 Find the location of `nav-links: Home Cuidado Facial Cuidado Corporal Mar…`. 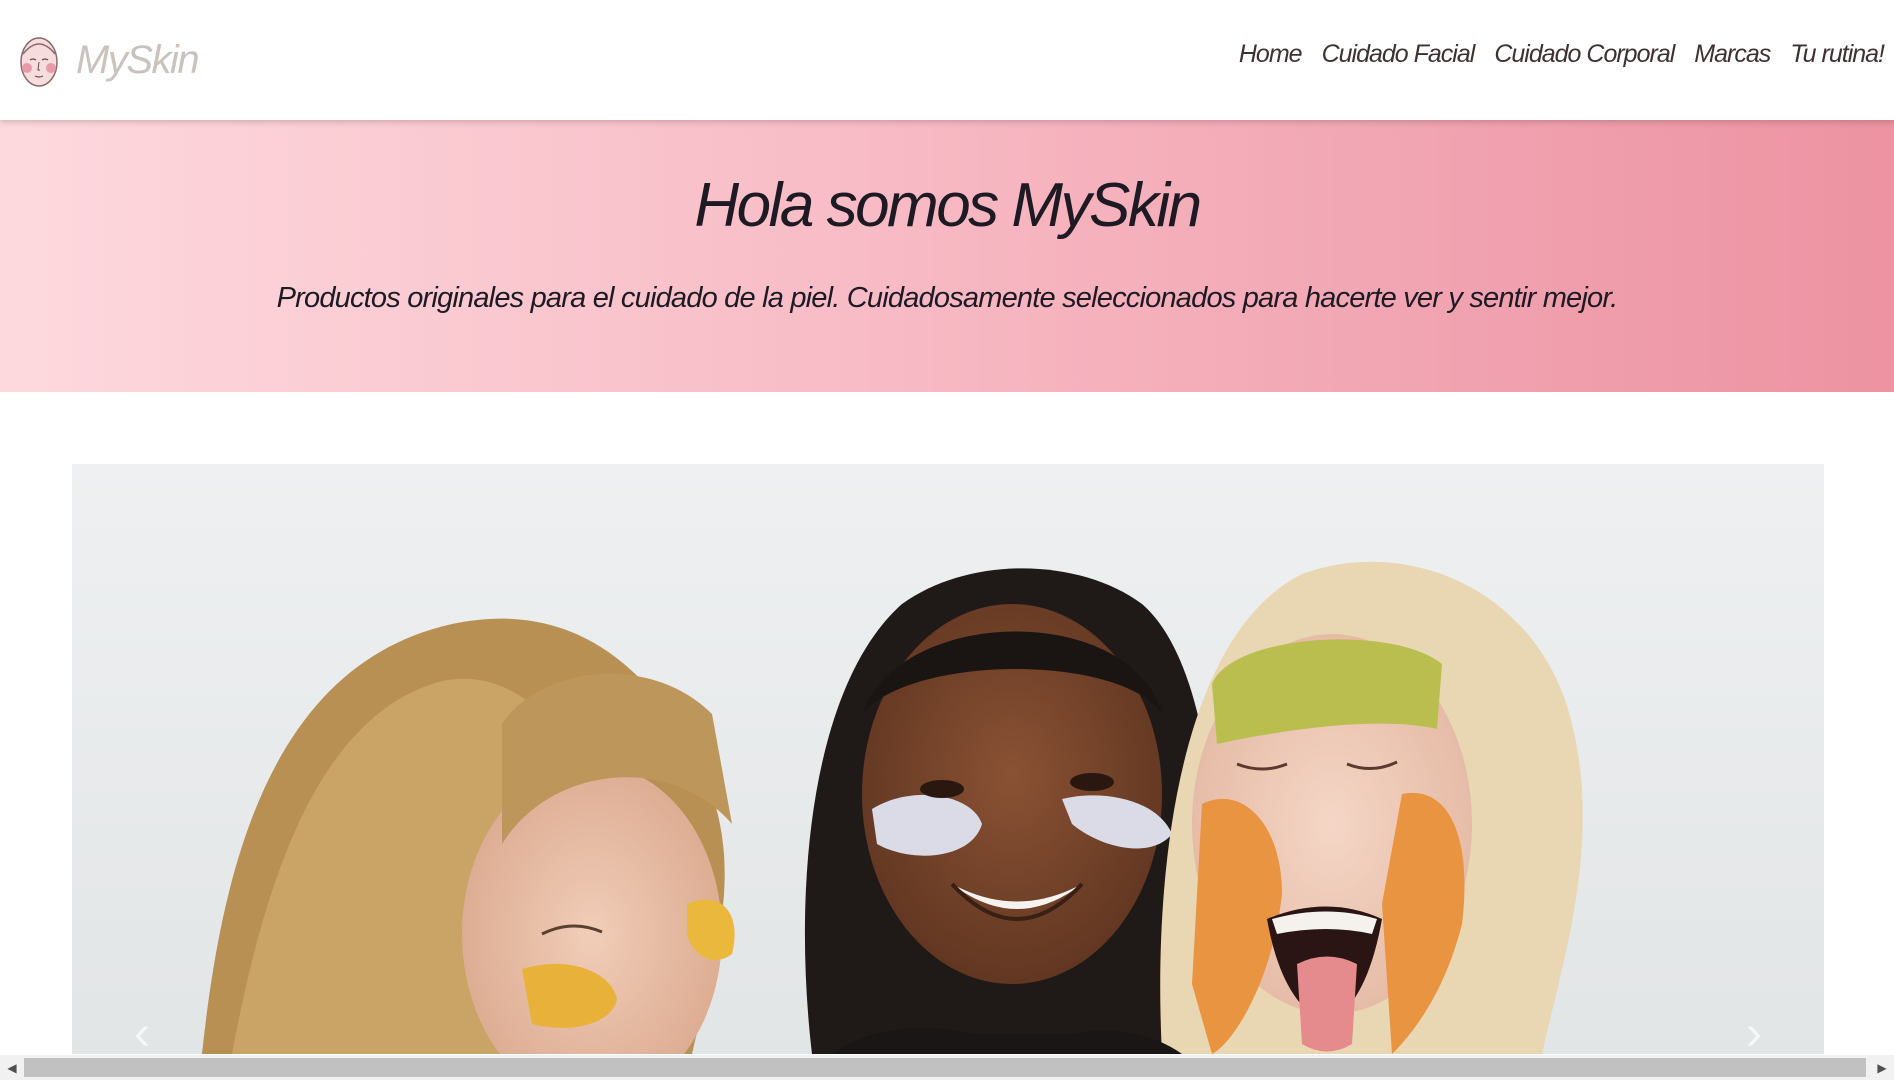

nav-links: Home Cuidado Facial Cuidado Corporal Mar… is located at coordinates (1562, 54).